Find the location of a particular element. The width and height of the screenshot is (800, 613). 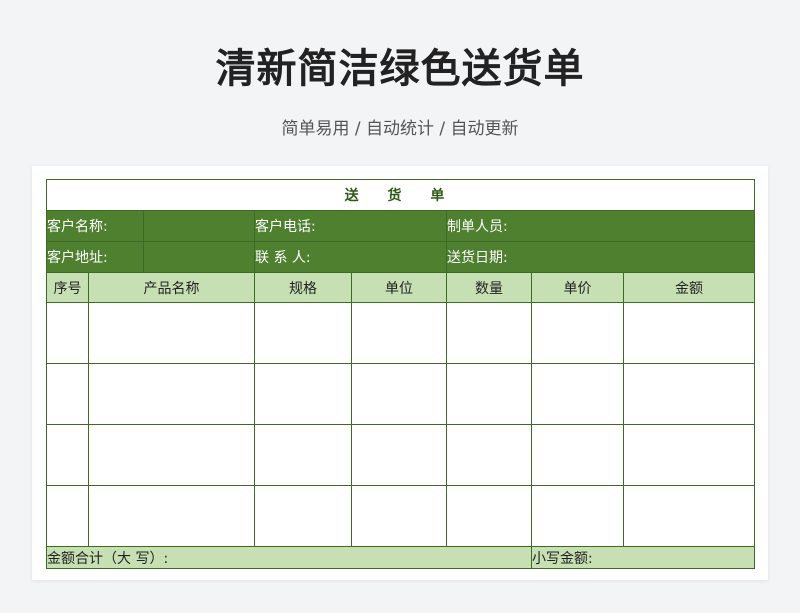

creator-label: 制单人员: is located at coordinates (600, 226).